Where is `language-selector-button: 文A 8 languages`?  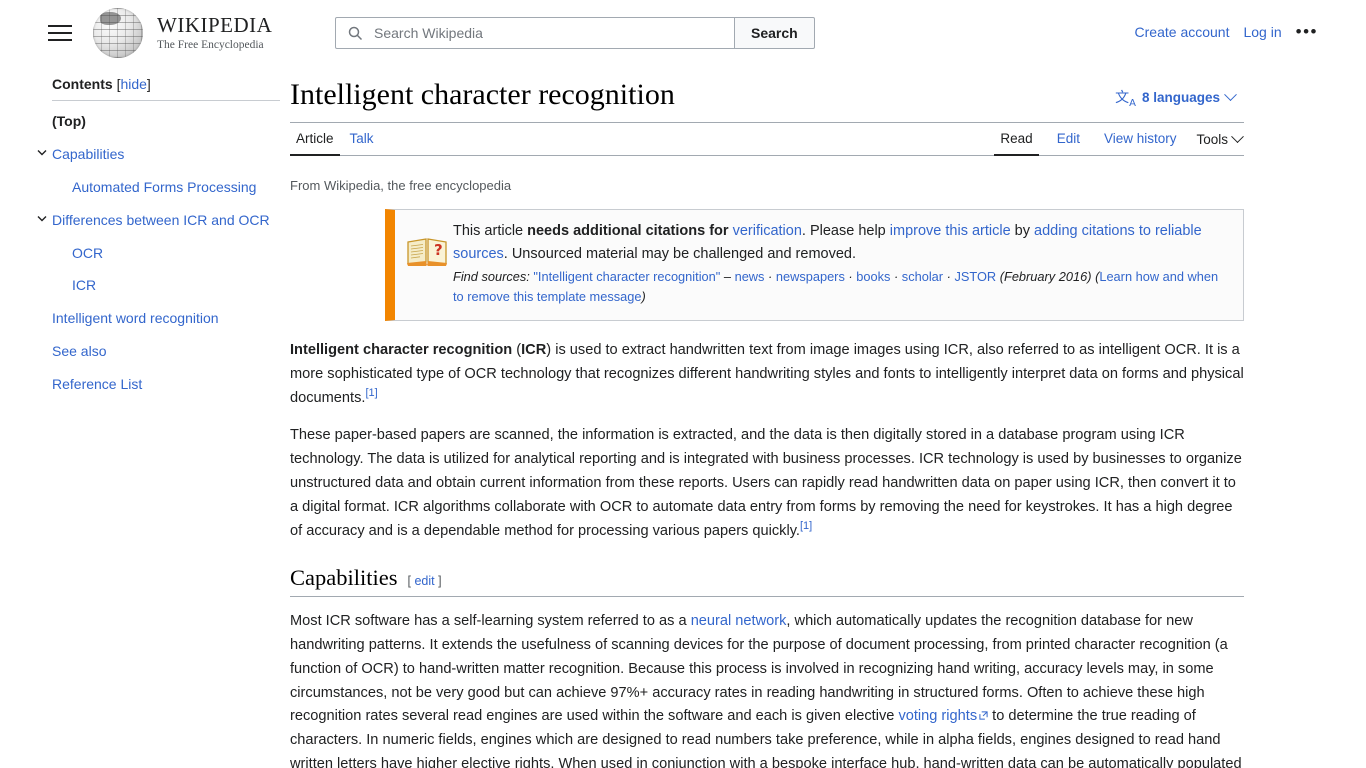
language-selector-button: 文A 8 languages is located at coordinates (1175, 98).